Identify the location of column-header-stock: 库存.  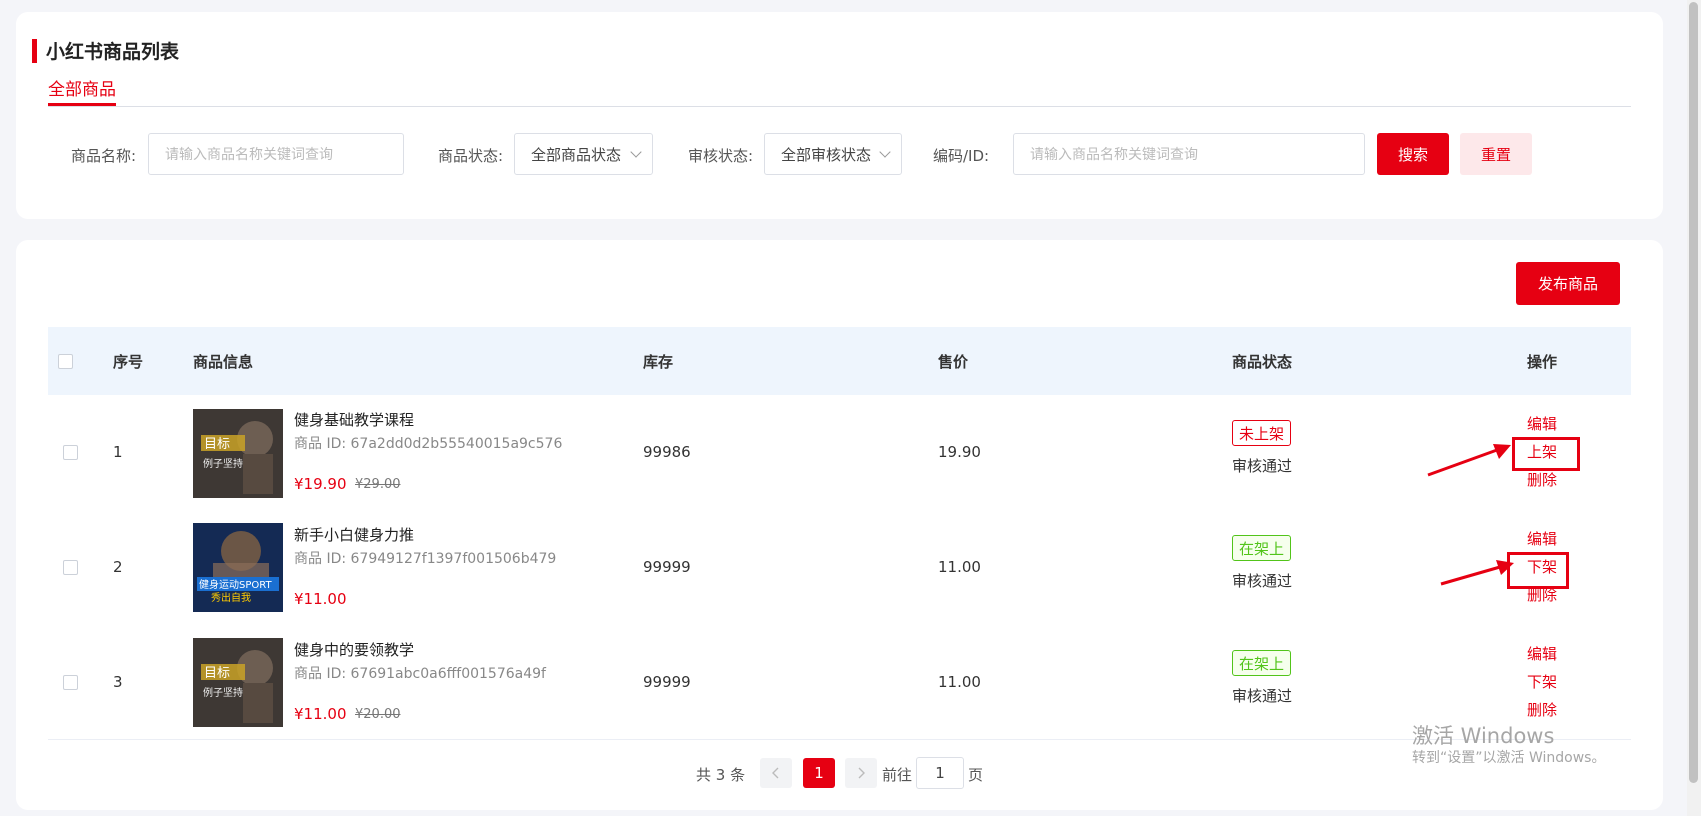
(658, 362).